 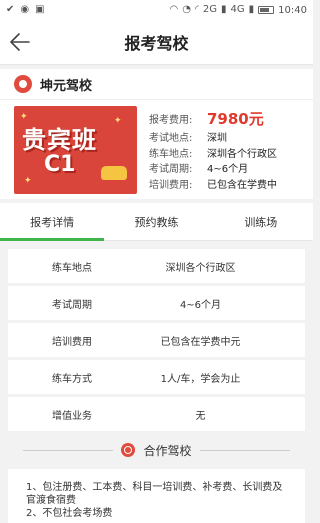 I want to click on partner-section-header: 合作驾校, so click(x=156, y=450).